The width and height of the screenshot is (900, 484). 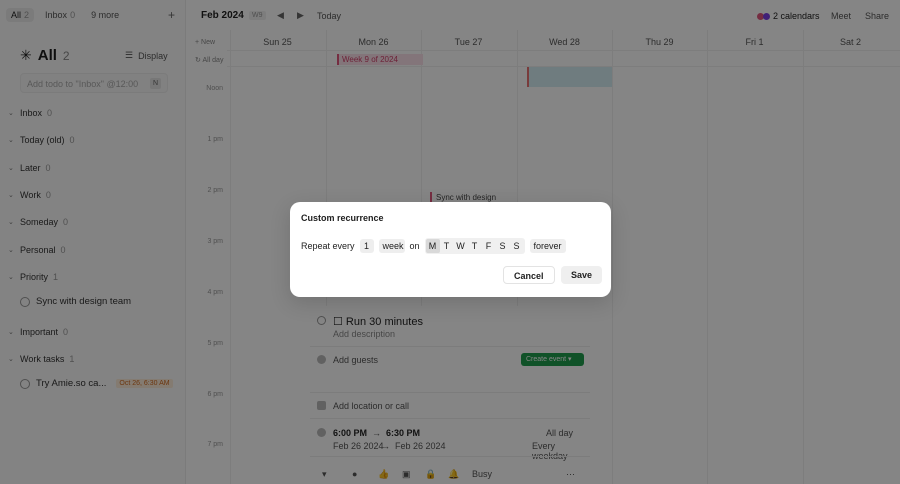 What do you see at coordinates (321, 432) in the screenshot?
I see `clock-icon` at bounding box center [321, 432].